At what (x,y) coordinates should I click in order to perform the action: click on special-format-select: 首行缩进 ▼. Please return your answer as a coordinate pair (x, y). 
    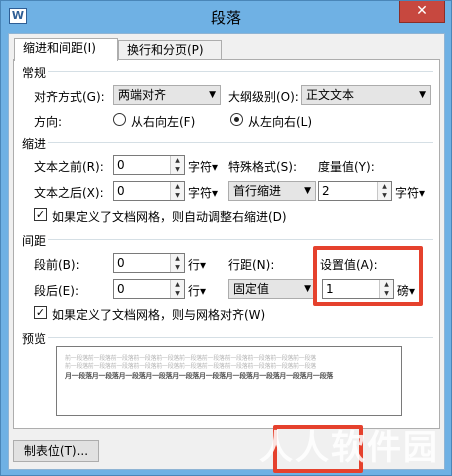
    Looking at the image, I should click on (272, 191).